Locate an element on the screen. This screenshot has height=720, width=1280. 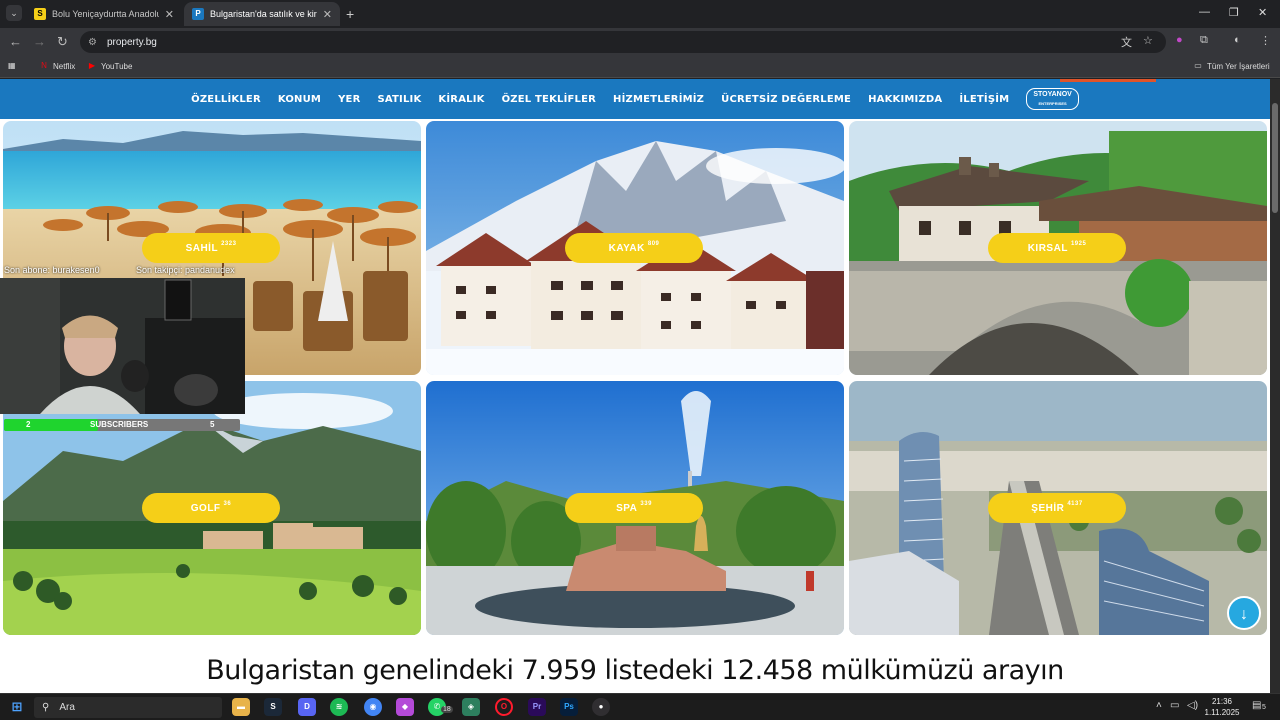
page-scrollbar is located at coordinates (1275, 386).